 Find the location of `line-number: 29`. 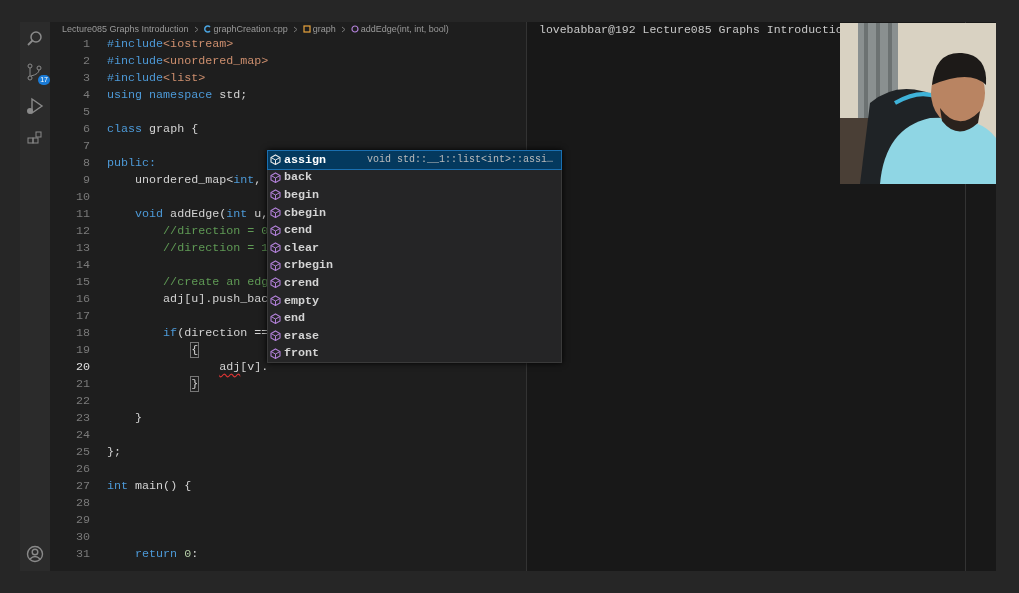

line-number: 29 is located at coordinates (82, 520).